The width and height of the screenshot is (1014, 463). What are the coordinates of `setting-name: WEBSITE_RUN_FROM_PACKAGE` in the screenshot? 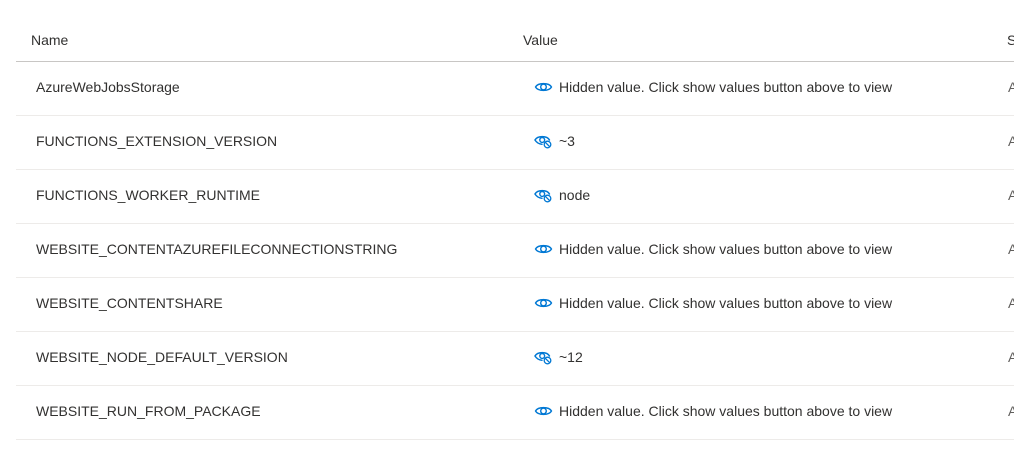 It's located at (148, 411).